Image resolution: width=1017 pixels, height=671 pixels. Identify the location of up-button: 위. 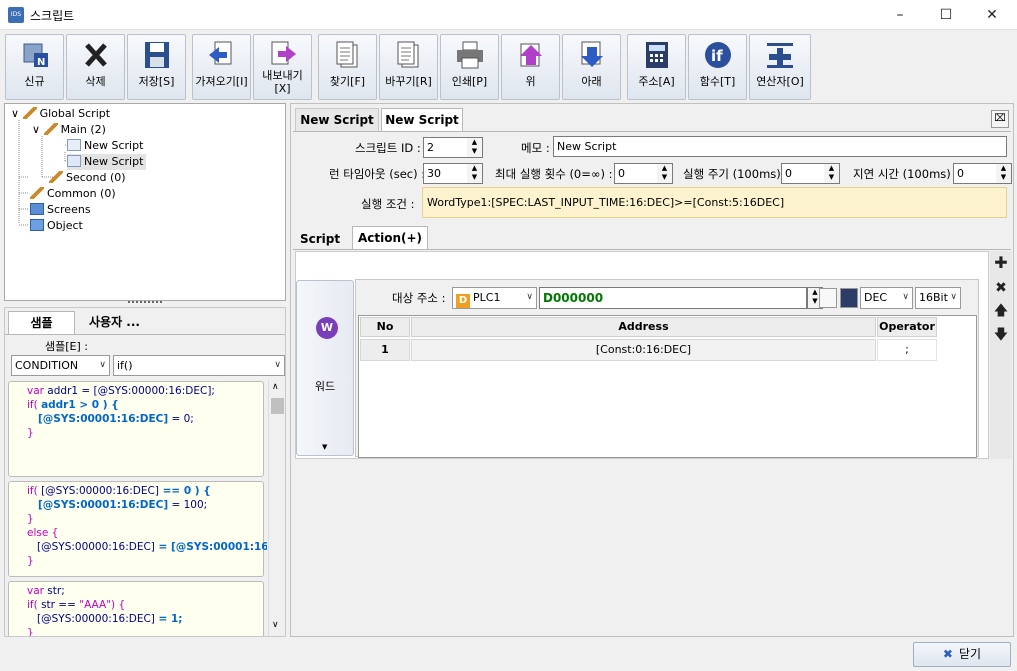
(530, 67).